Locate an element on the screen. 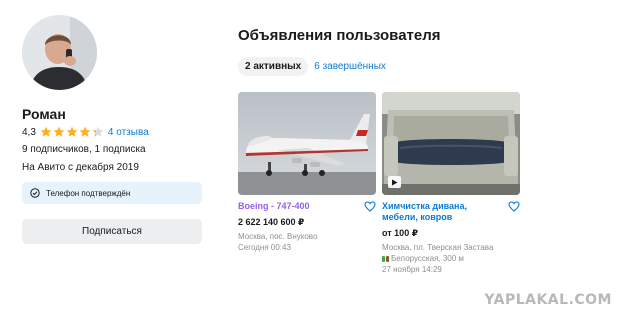 The width and height of the screenshot is (640, 331). listings-title: Объявления пользователя is located at coordinates (339, 35).